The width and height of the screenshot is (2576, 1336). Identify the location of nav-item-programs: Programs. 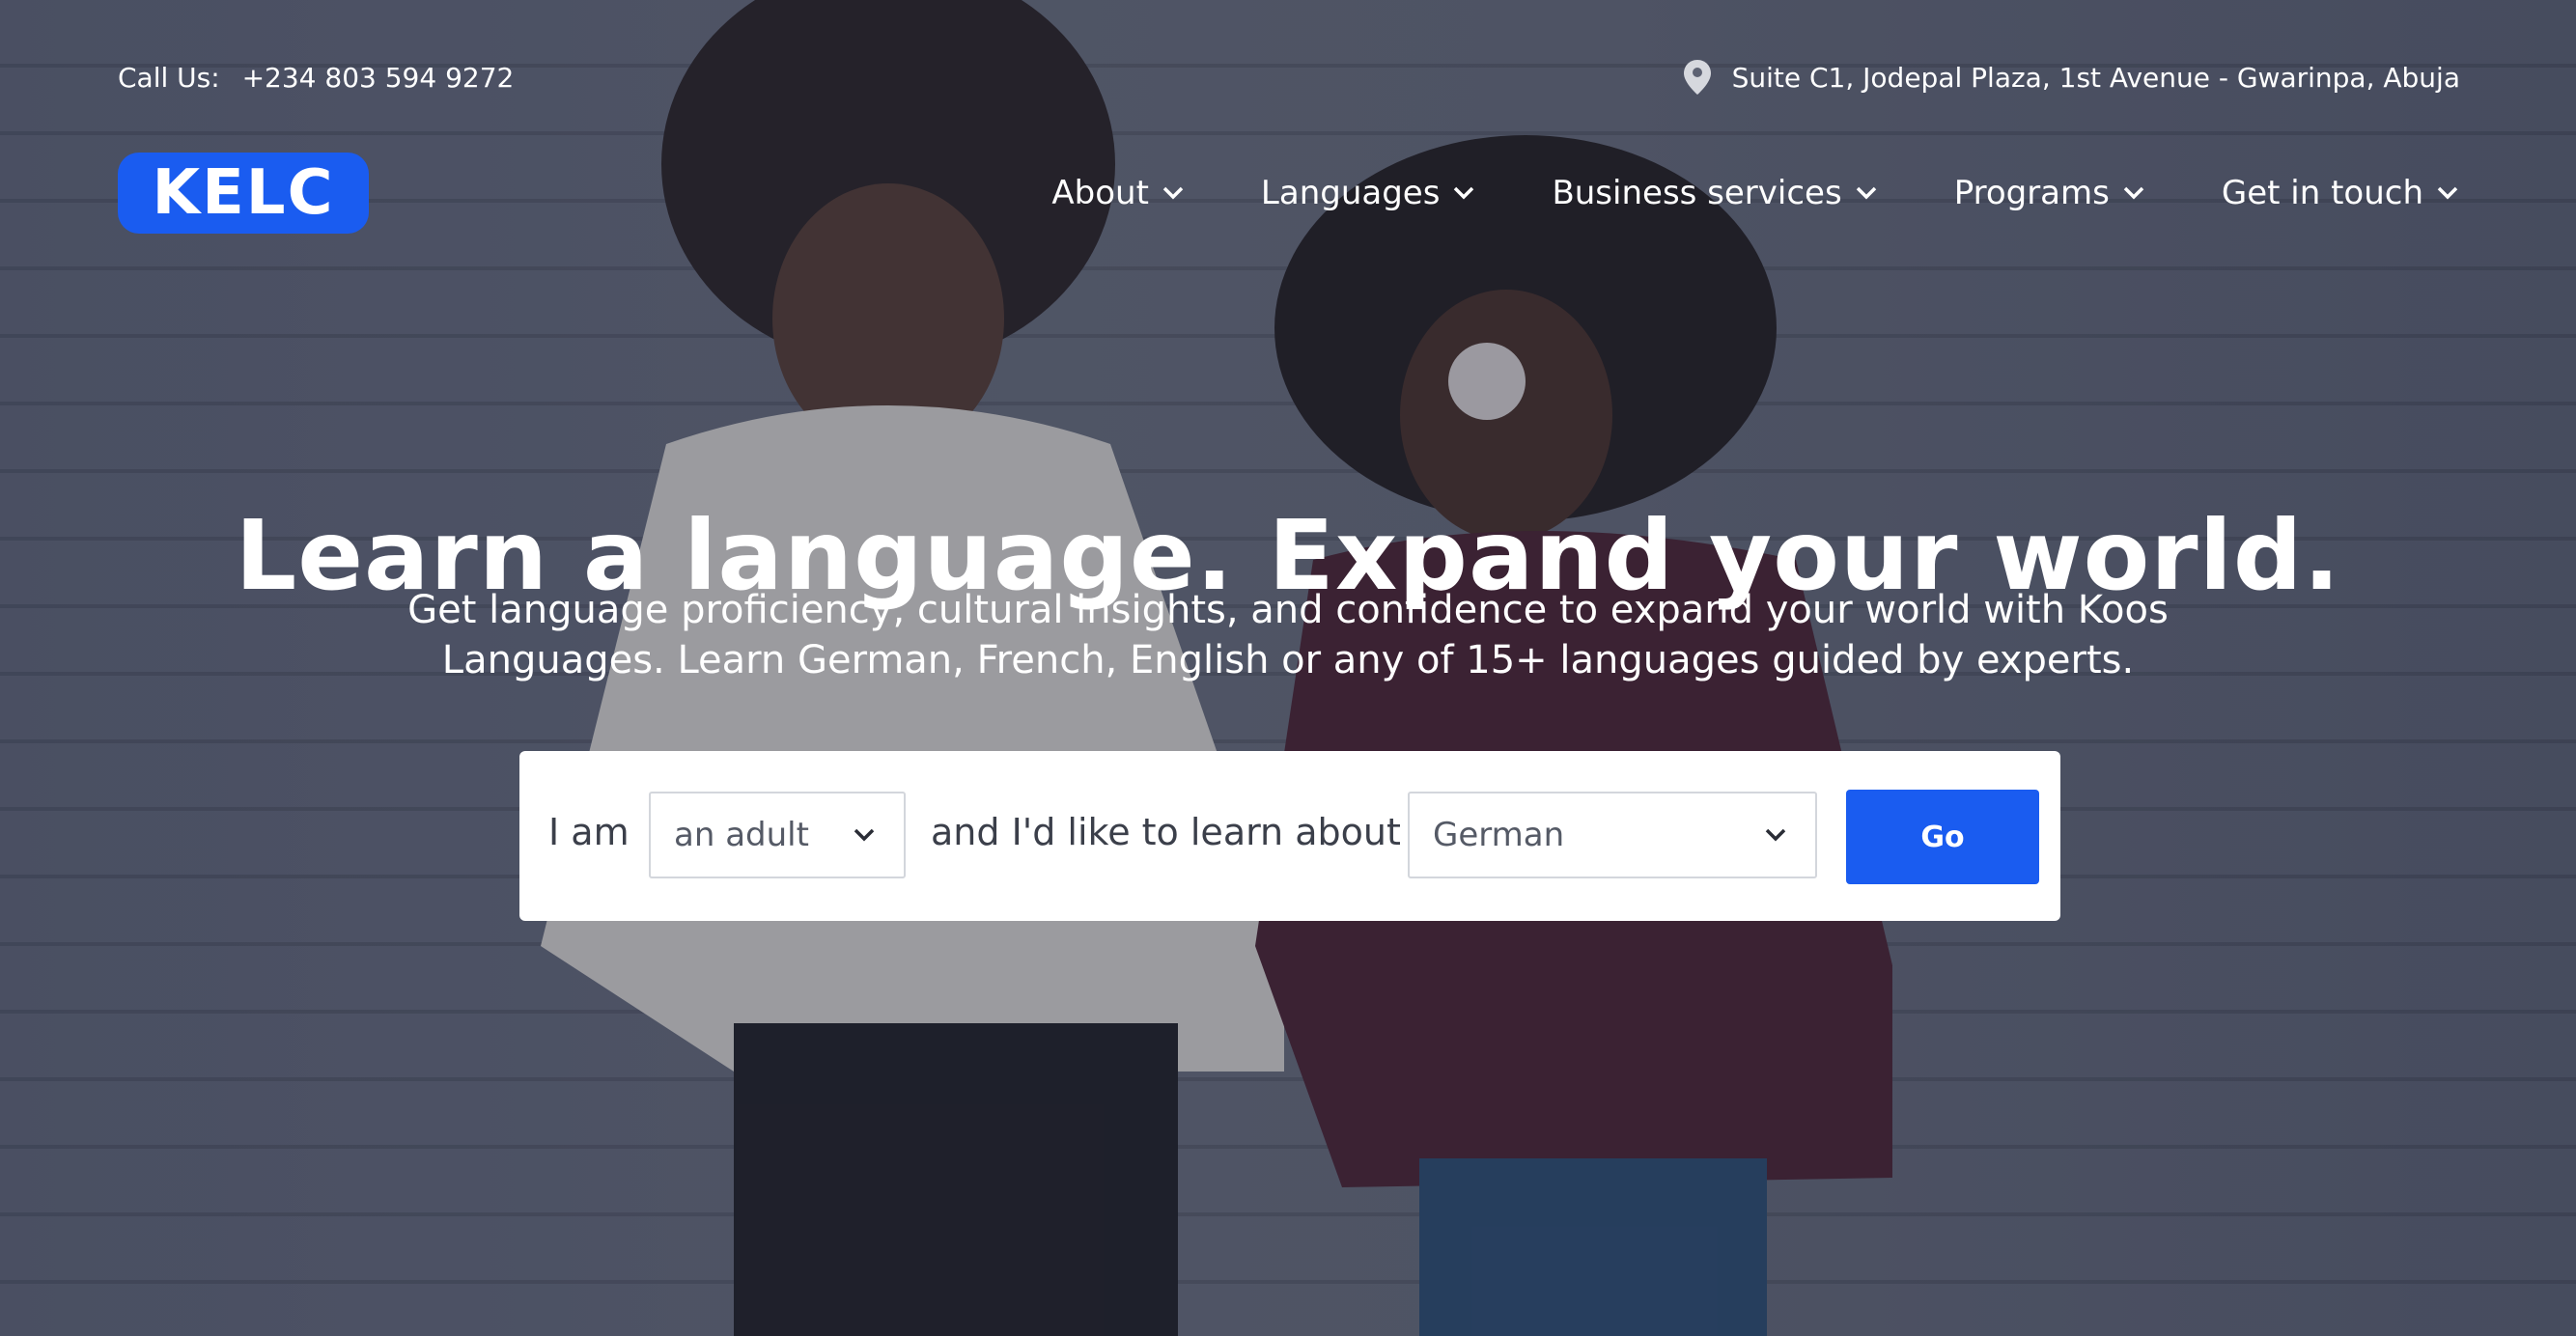
(2049, 193).